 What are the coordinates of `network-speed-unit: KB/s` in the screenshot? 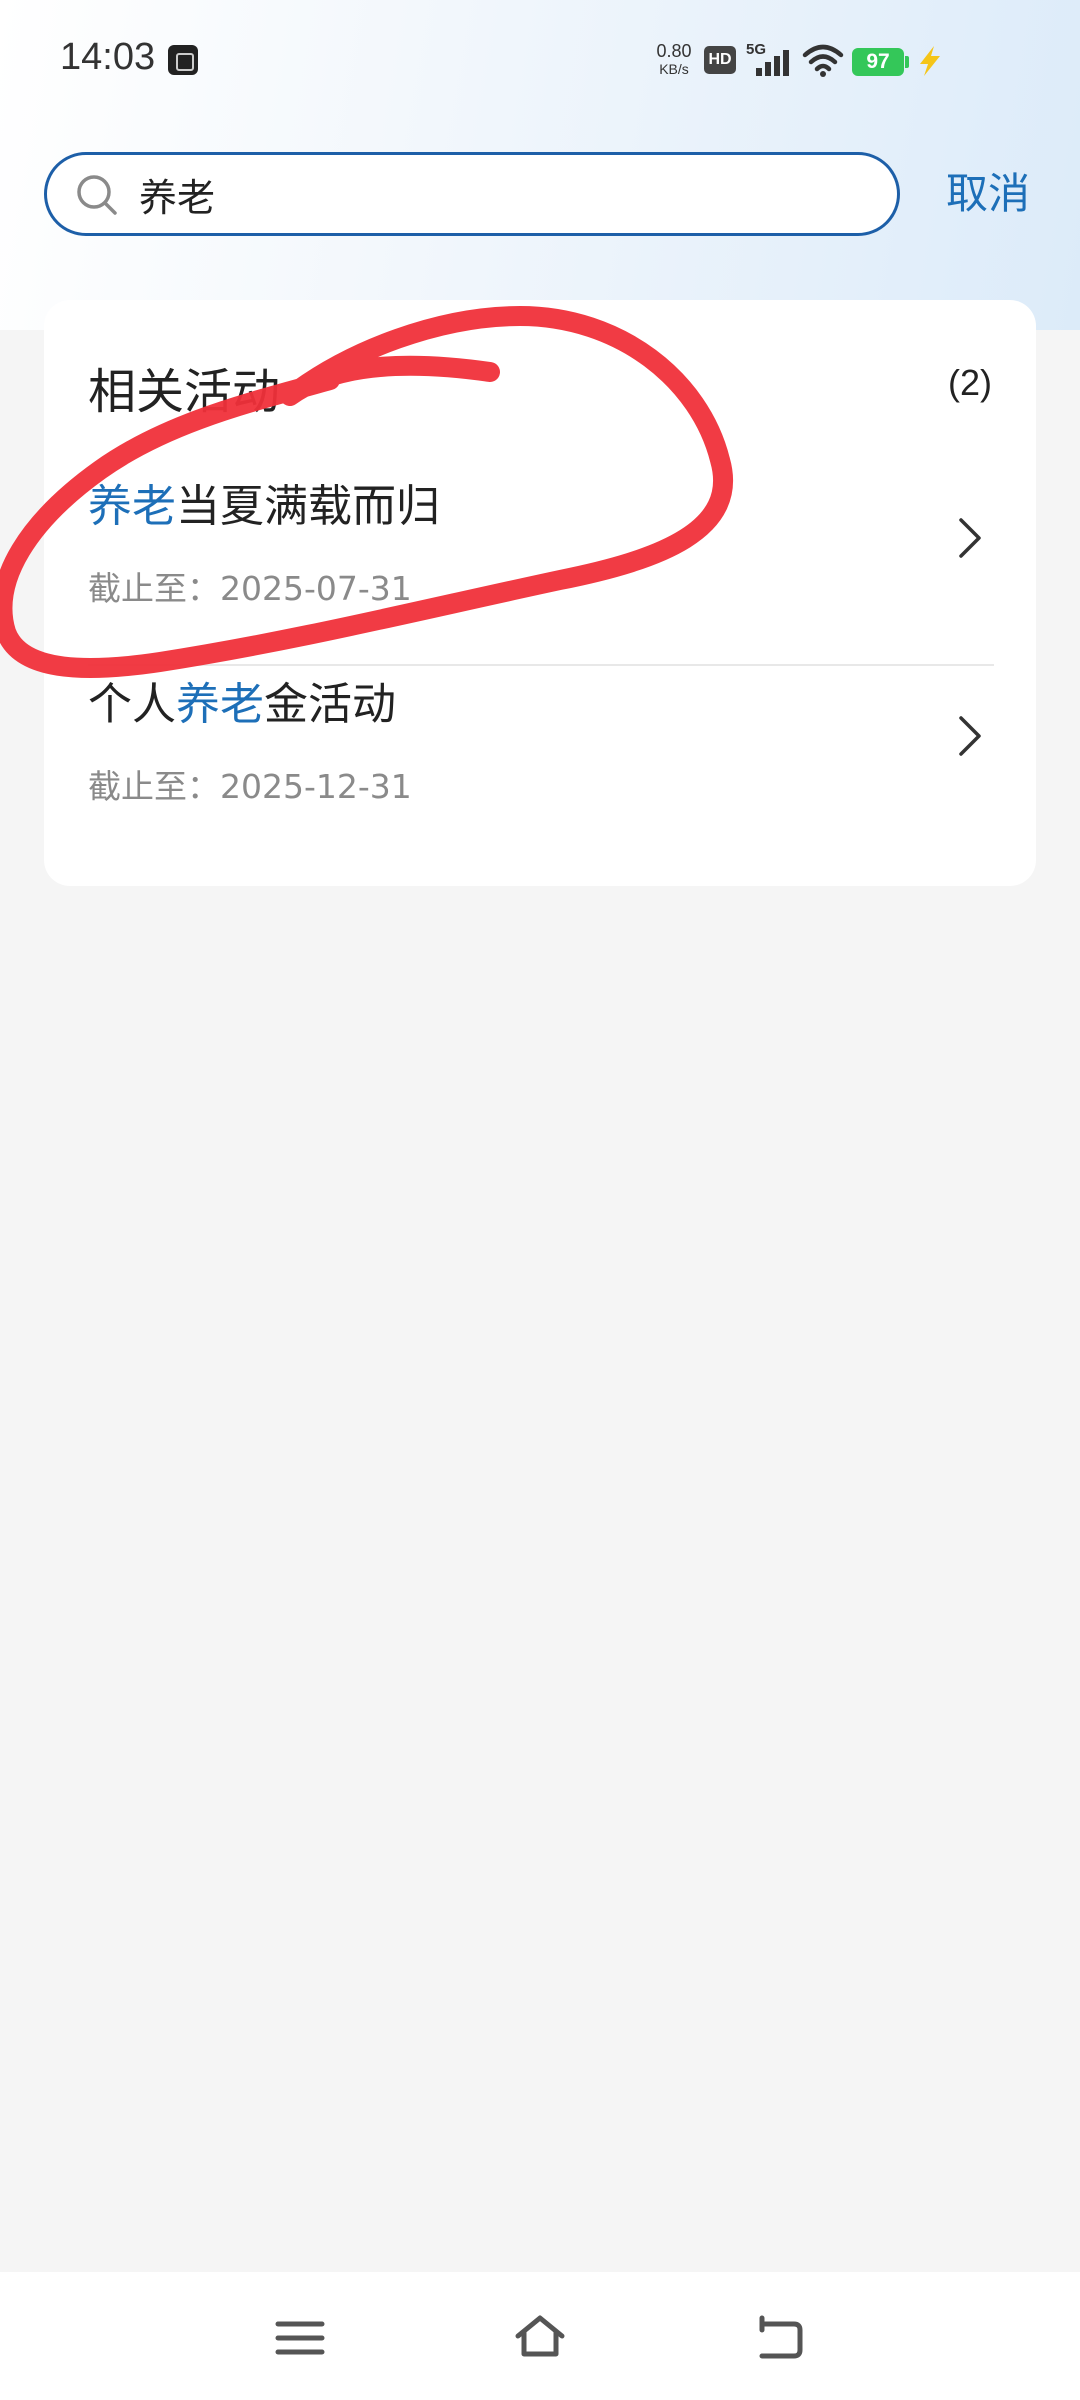 It's located at (674, 69).